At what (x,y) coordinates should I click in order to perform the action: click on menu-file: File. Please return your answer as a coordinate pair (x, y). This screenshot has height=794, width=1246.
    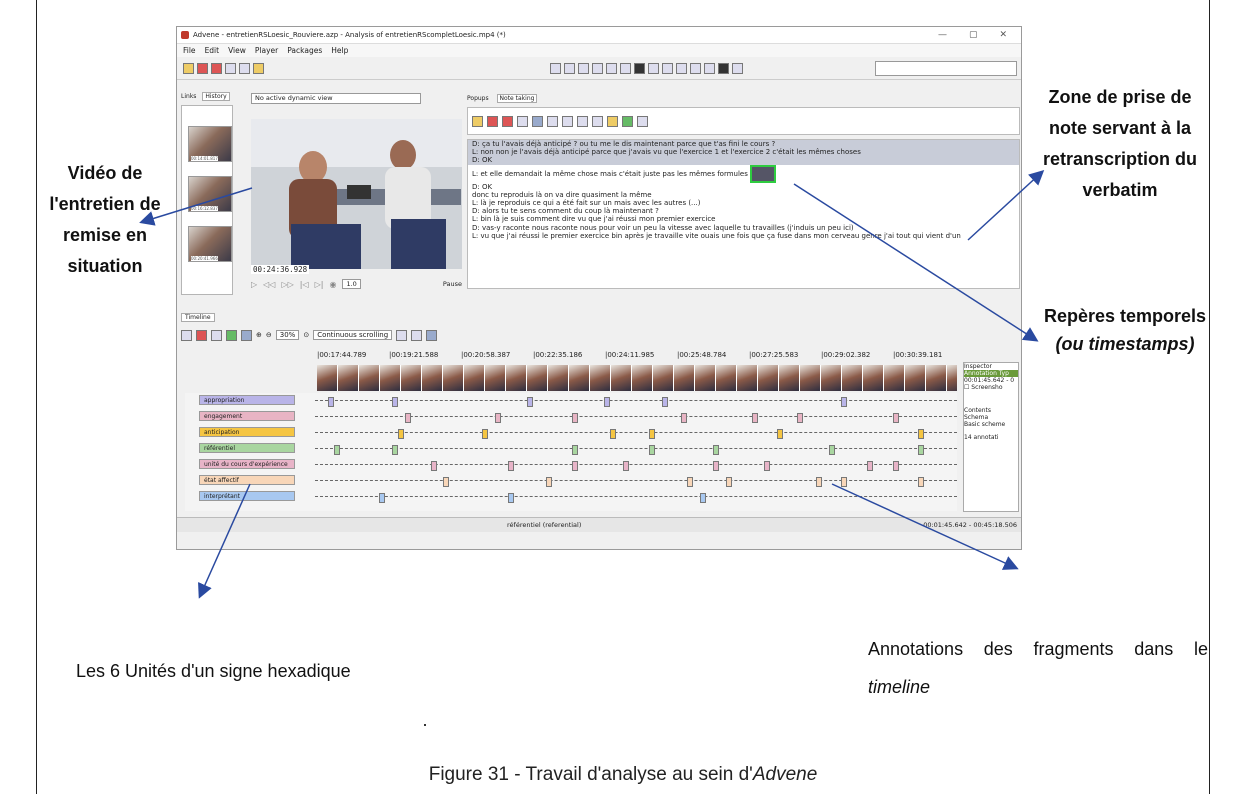
    Looking at the image, I should click on (189, 50).